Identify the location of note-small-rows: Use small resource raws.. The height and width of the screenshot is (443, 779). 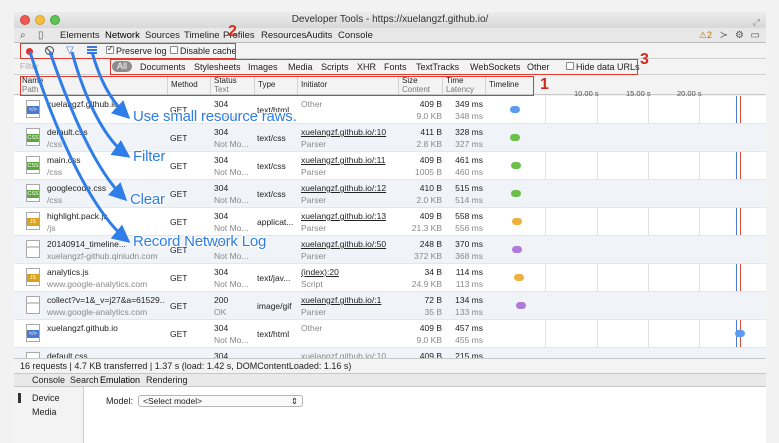
(215, 116).